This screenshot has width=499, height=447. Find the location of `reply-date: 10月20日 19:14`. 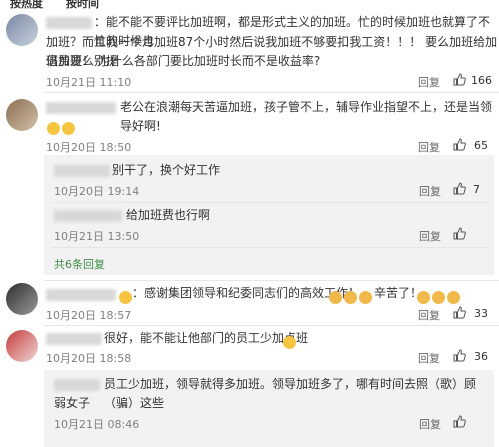

reply-date: 10月20日 19:14 is located at coordinates (97, 191).